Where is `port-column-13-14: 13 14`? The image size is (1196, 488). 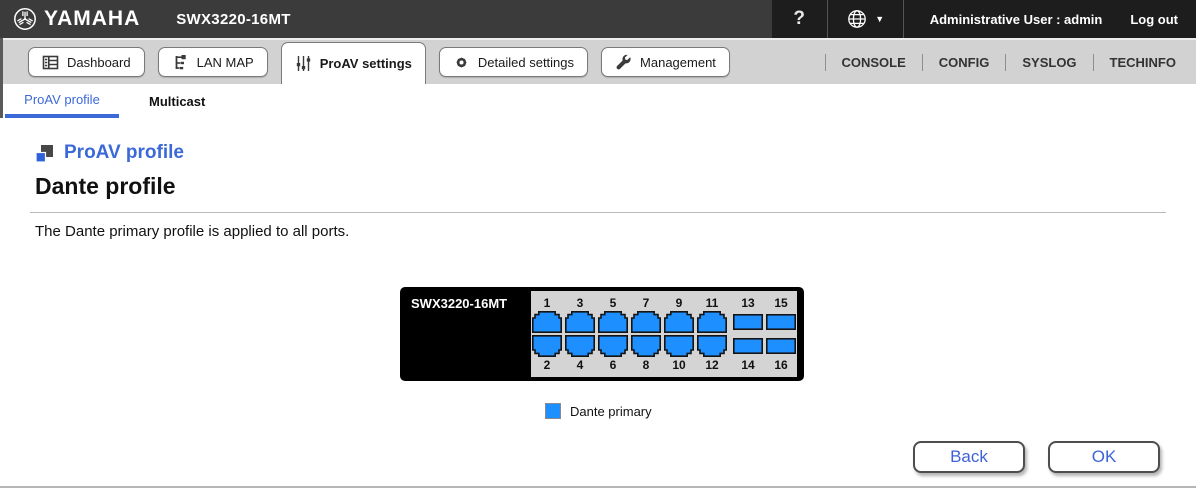 port-column-13-14: 13 14 is located at coordinates (748, 334).